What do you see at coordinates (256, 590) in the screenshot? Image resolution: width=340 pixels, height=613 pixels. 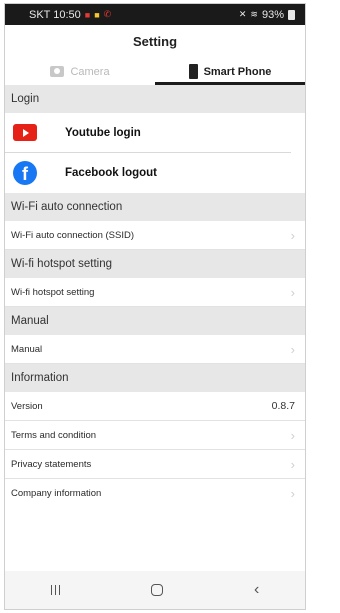 I see `back-icon: ‹` at bounding box center [256, 590].